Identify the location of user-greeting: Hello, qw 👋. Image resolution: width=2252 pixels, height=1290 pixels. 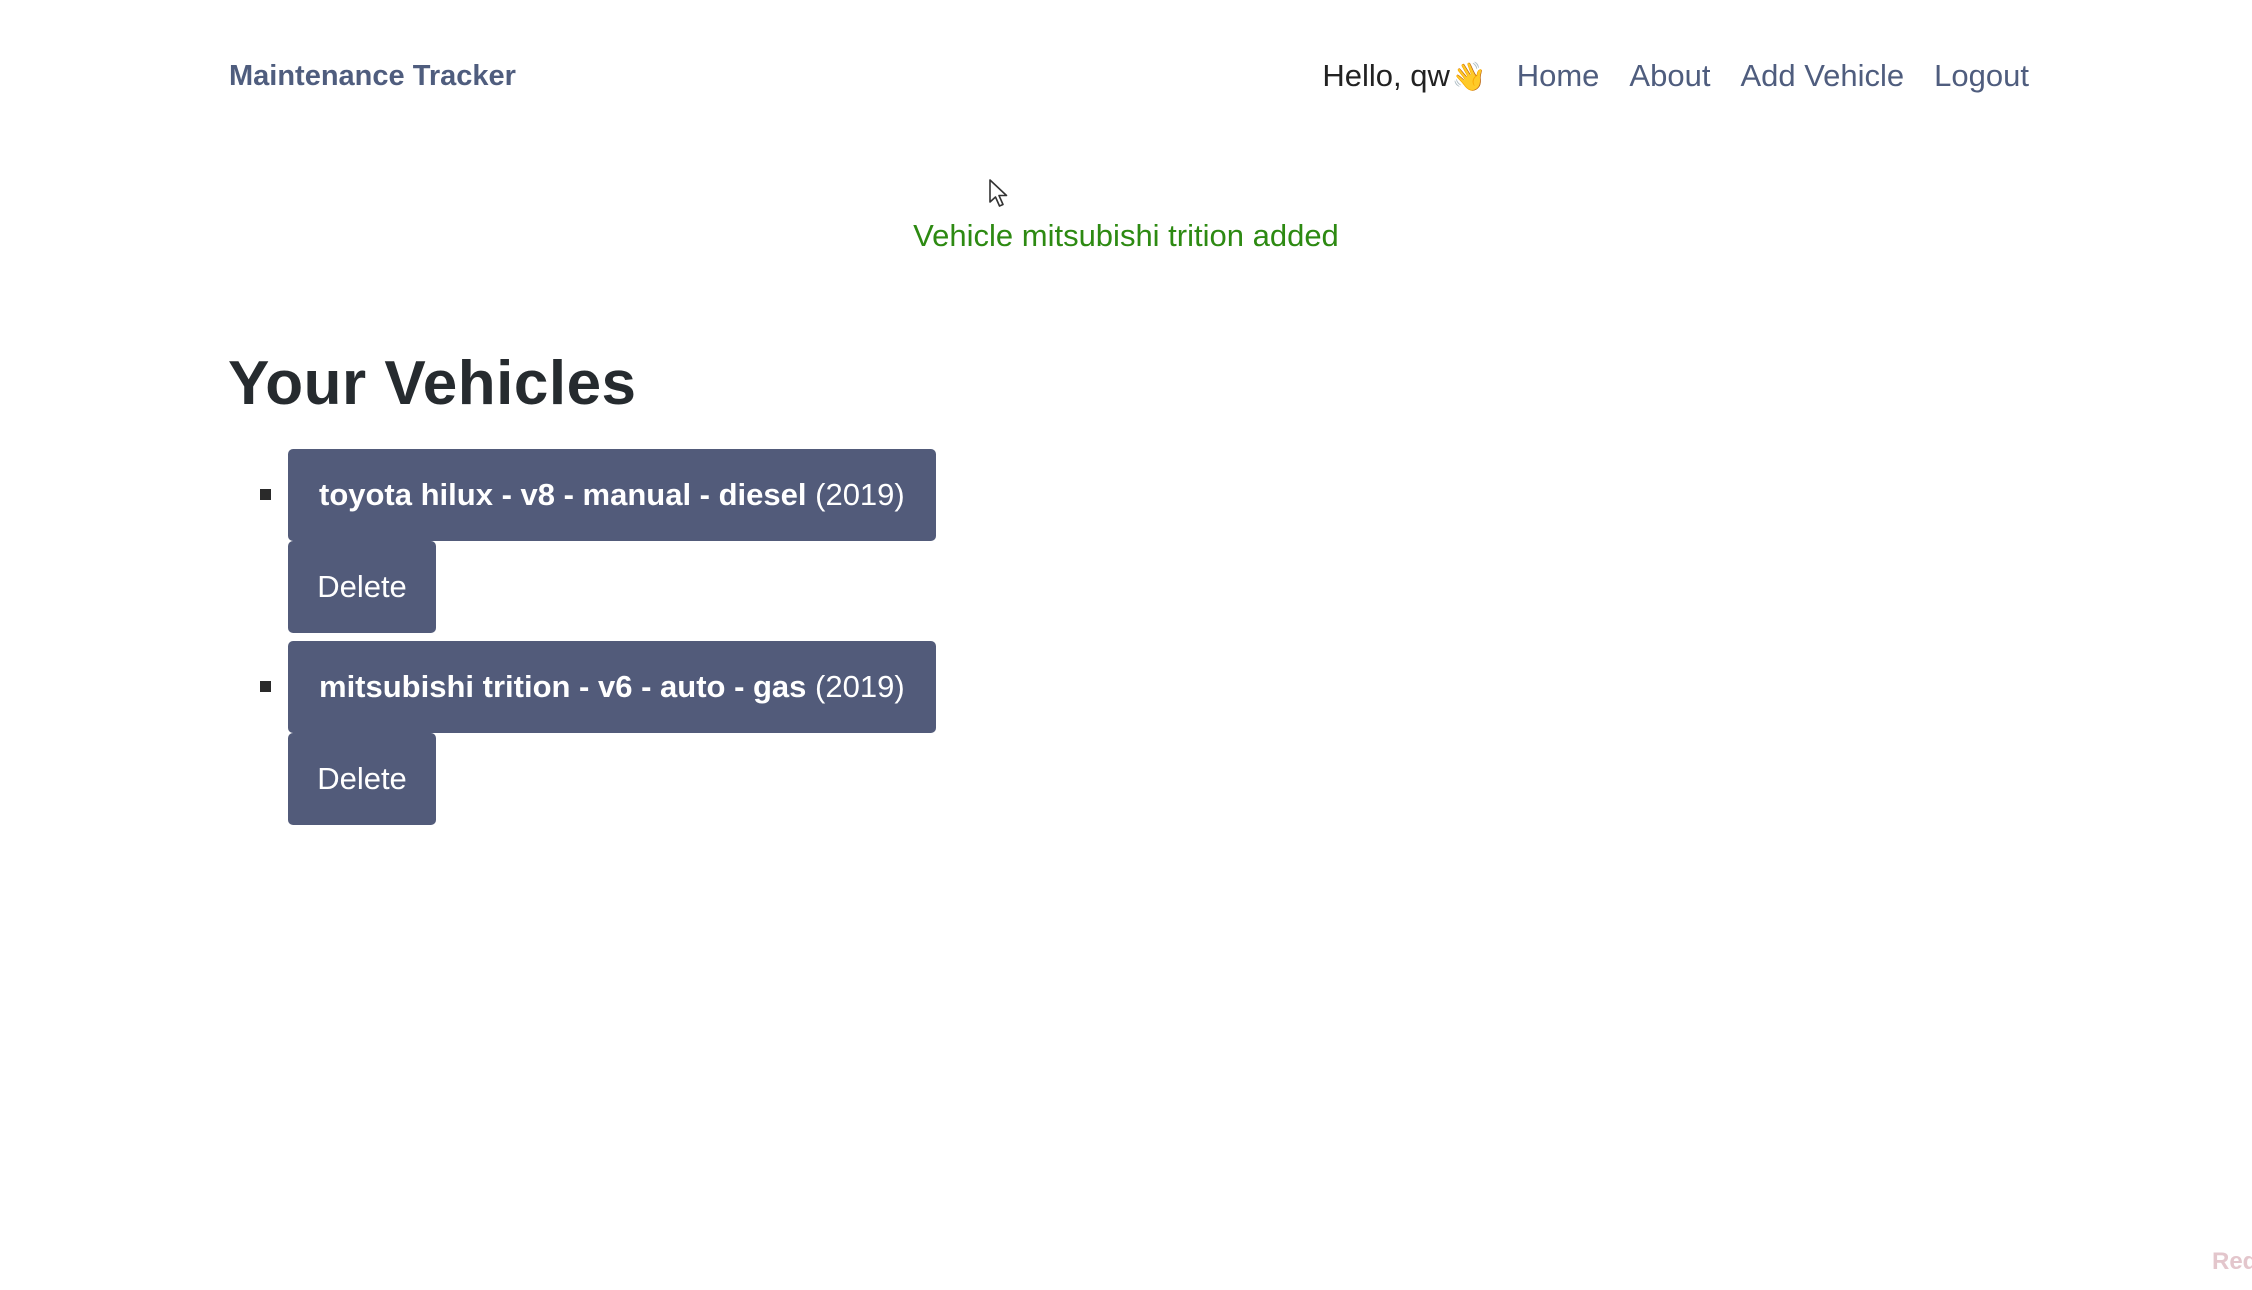
(1404, 76).